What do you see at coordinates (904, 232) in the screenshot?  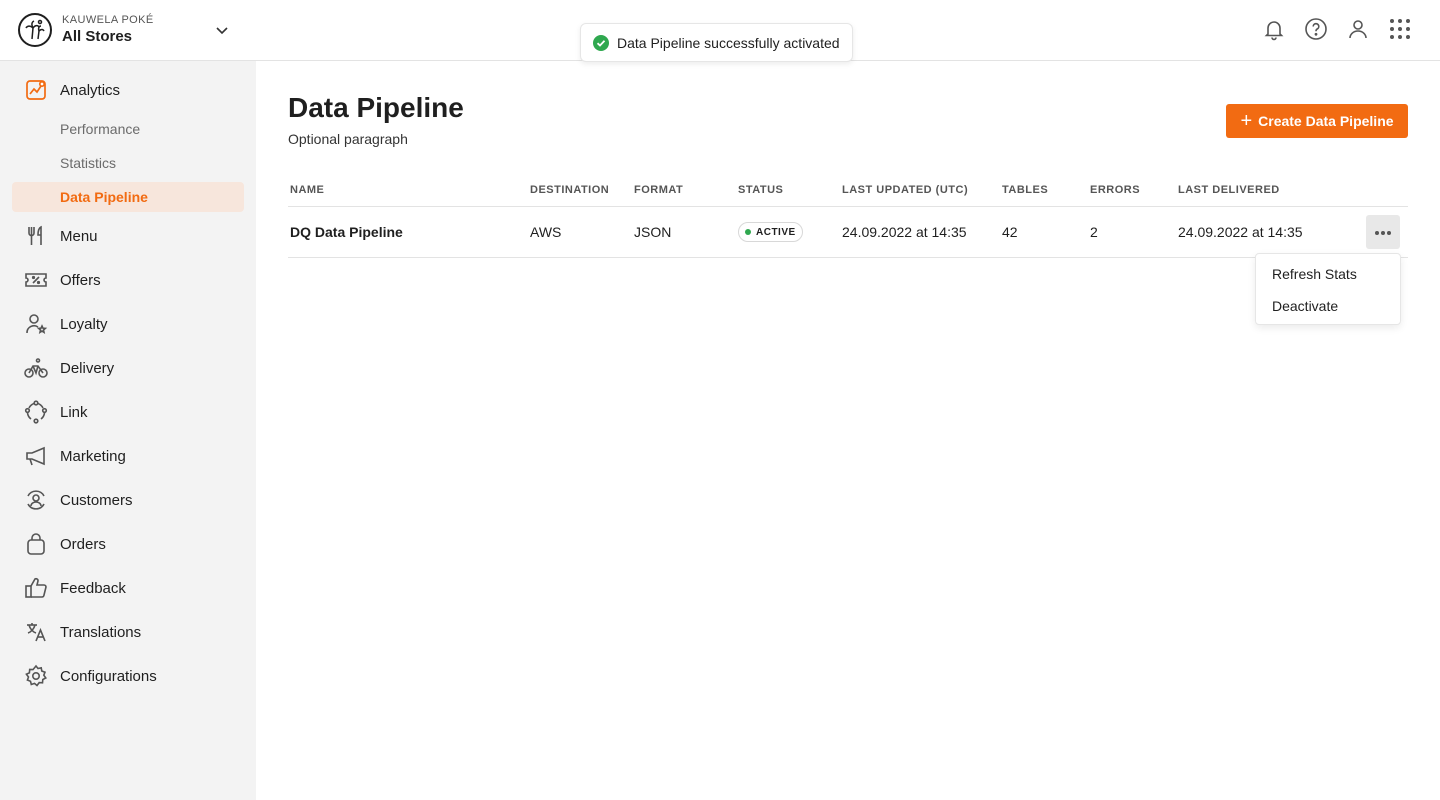 I see `cell-last-updated: 24.09.2022 at 14:35` at bounding box center [904, 232].